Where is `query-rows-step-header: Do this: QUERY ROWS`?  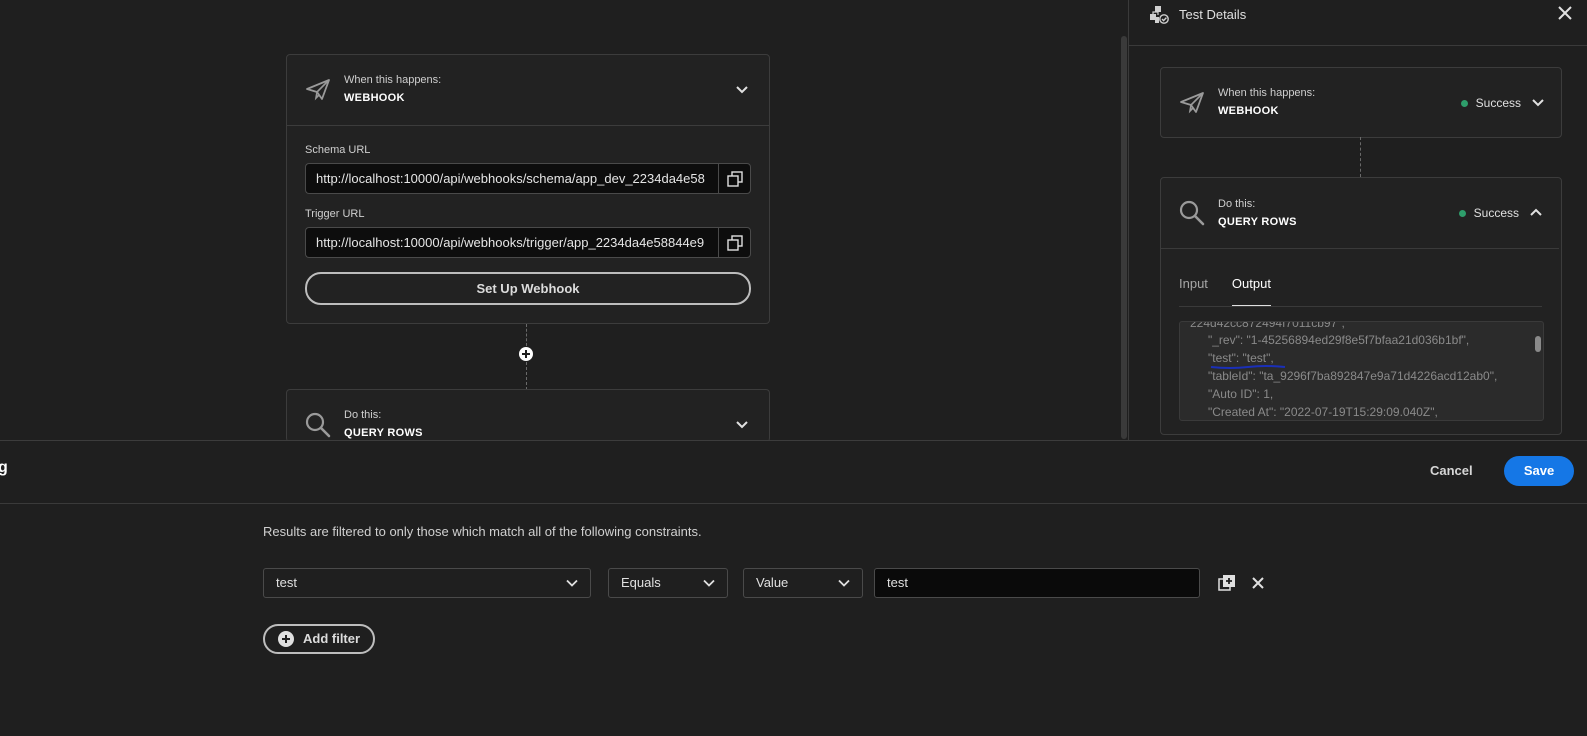 query-rows-step-header: Do this: QUERY ROWS is located at coordinates (528, 416).